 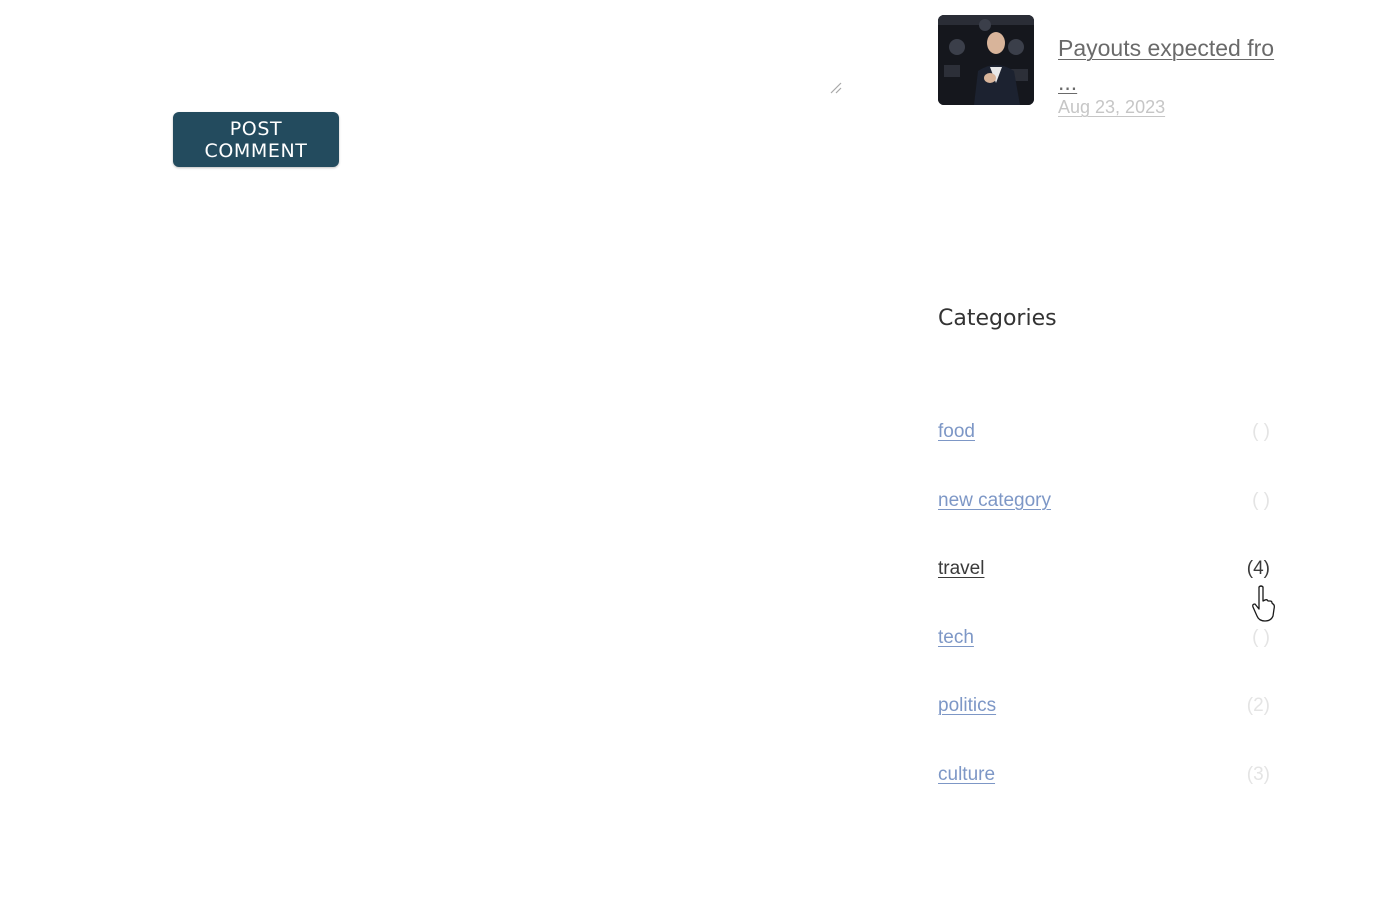 I want to click on category-item-culture: culture (3), so click(x=1104, y=789).